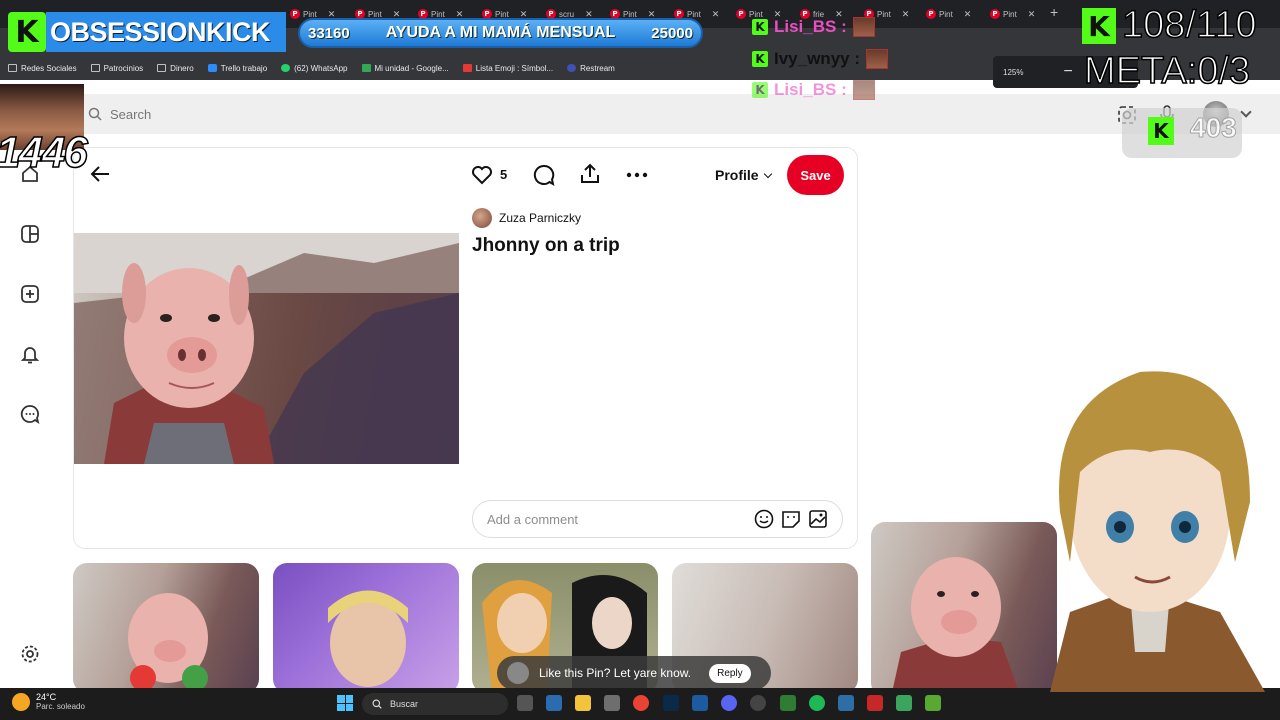  What do you see at coordinates (244, 68) in the screenshot?
I see `bookmark-label: Trello trabajo` at bounding box center [244, 68].